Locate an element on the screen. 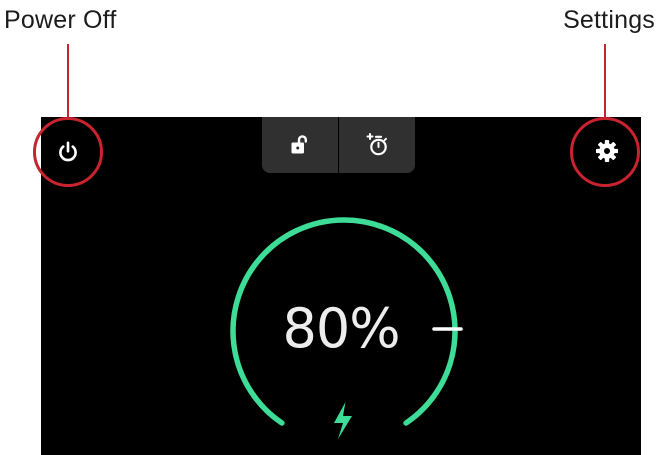 The image size is (661, 455). settings-callout-line is located at coordinates (605, 80).